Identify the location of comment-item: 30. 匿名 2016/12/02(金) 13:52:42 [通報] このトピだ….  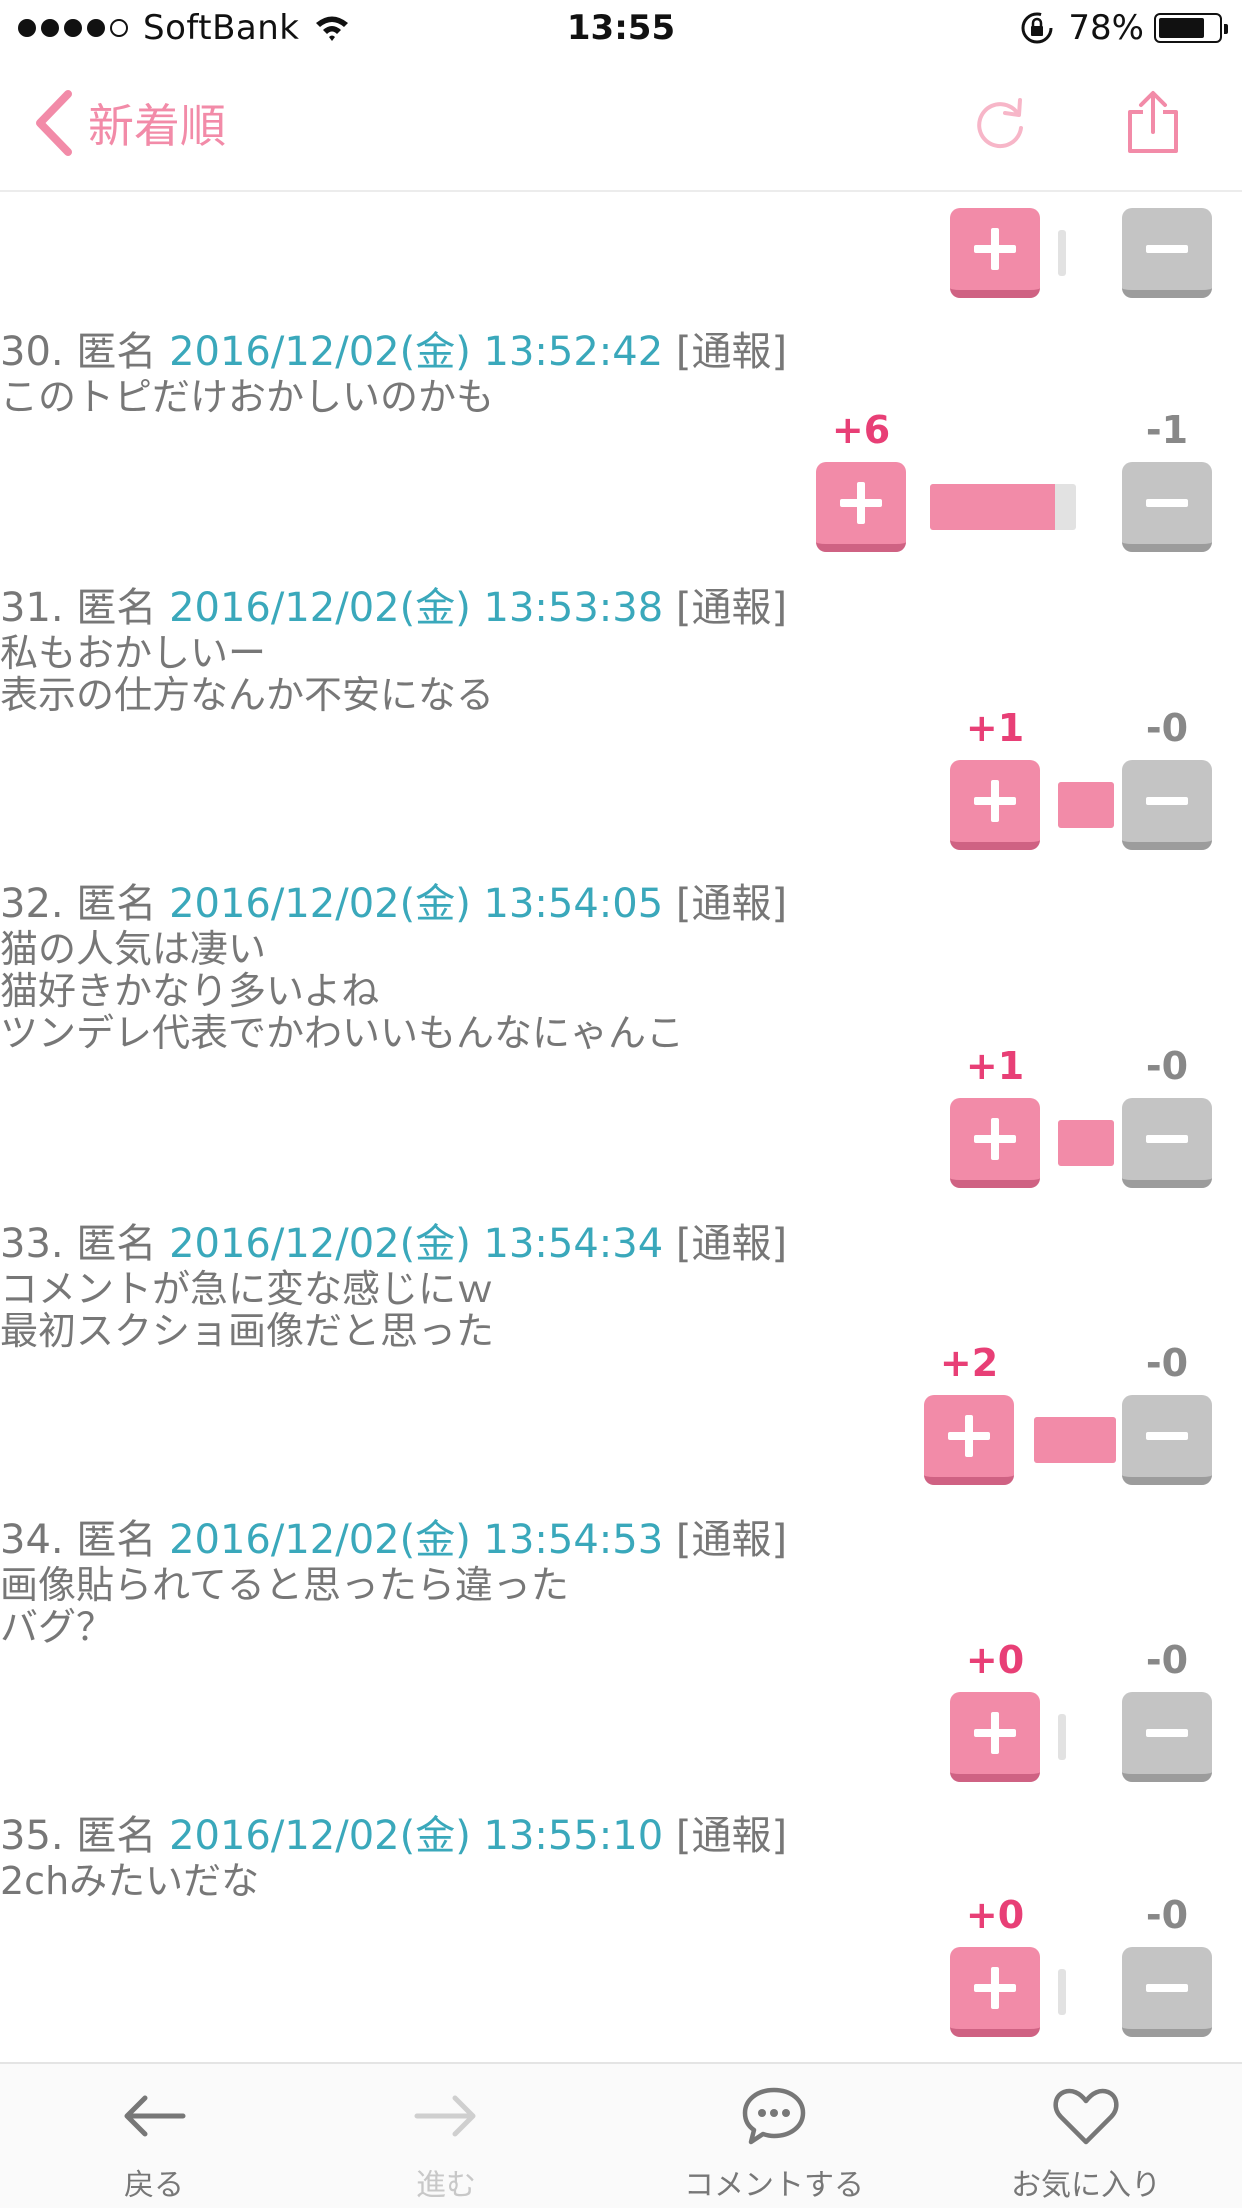
(621, 373).